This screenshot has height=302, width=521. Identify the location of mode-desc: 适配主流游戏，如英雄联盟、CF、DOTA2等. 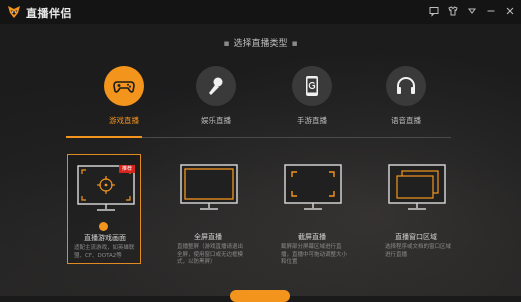
(104, 252).